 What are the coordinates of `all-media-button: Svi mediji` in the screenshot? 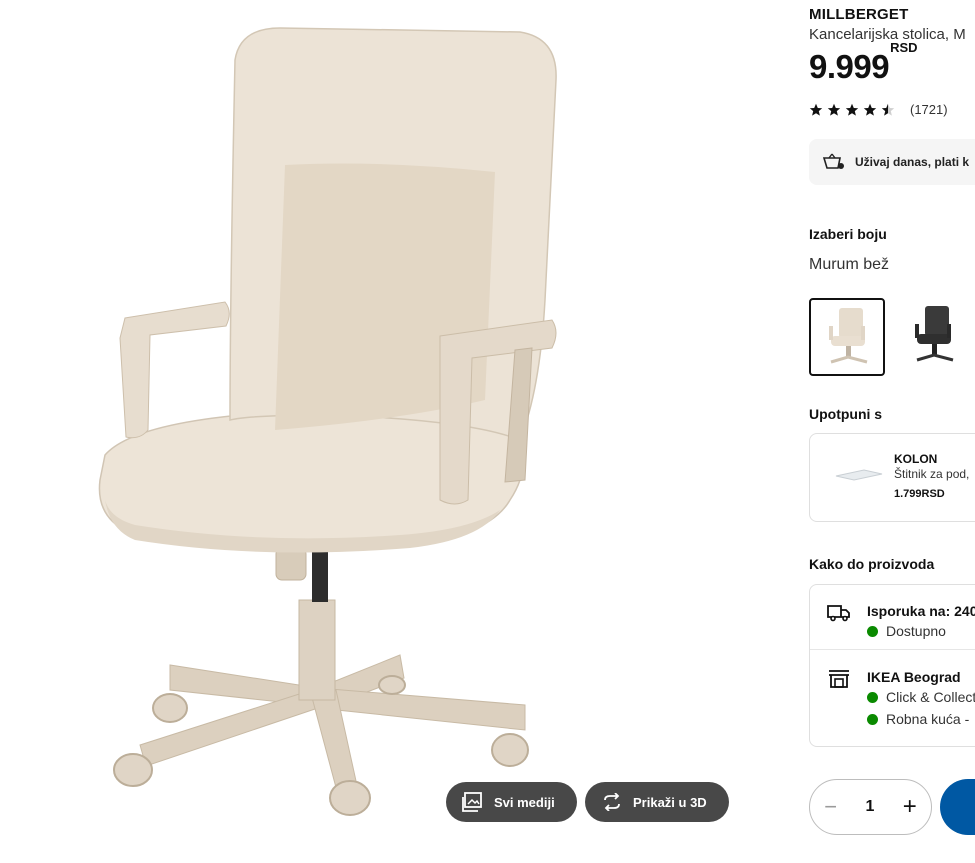 It's located at (511, 802).